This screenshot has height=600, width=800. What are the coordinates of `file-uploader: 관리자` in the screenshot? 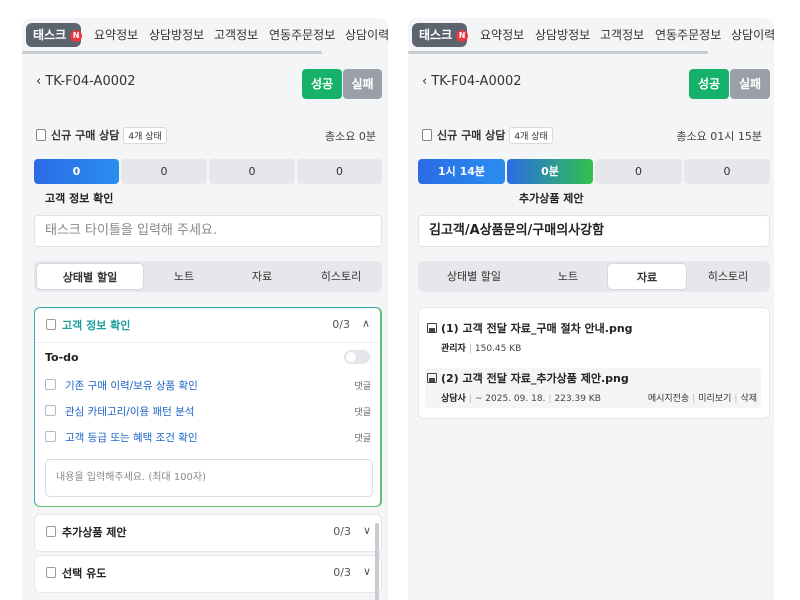 It's located at (453, 349).